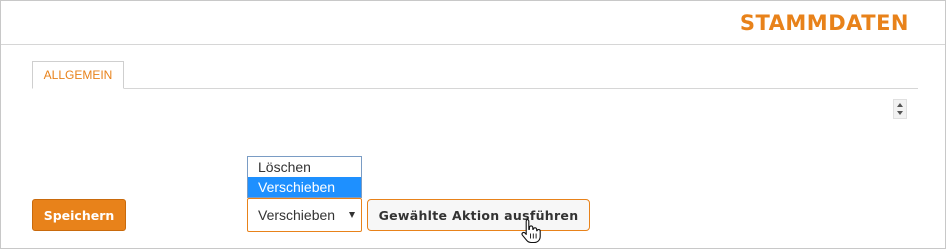 The width and height of the screenshot is (946, 249). I want to click on spinner-up-icon, so click(900, 105).